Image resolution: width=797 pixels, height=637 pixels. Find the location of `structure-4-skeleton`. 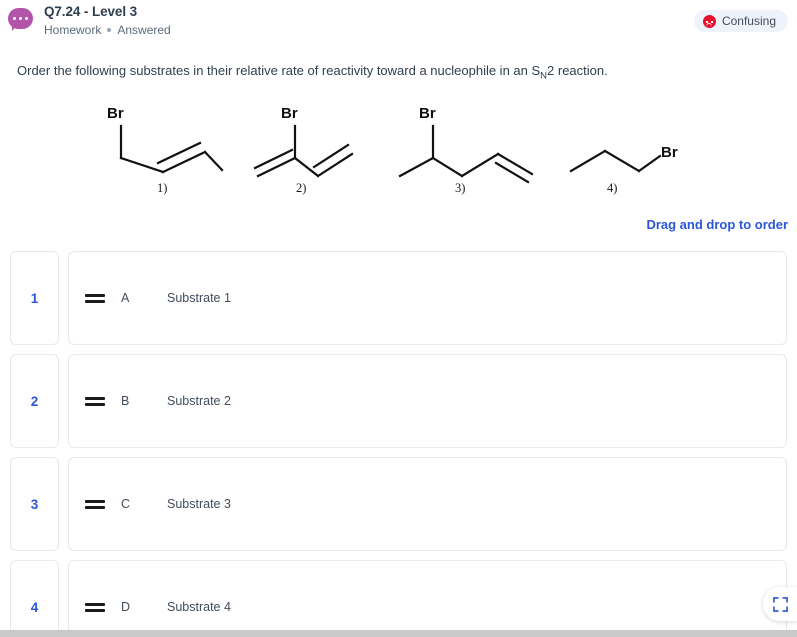

structure-4-skeleton is located at coordinates (615, 161).